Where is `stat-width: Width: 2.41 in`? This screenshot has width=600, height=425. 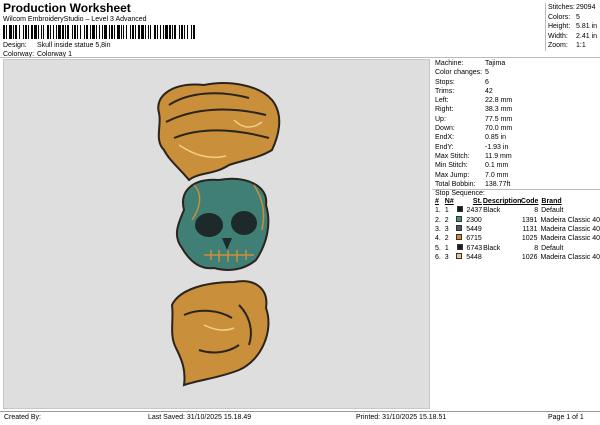 stat-width: Width: 2.41 in is located at coordinates (573, 36).